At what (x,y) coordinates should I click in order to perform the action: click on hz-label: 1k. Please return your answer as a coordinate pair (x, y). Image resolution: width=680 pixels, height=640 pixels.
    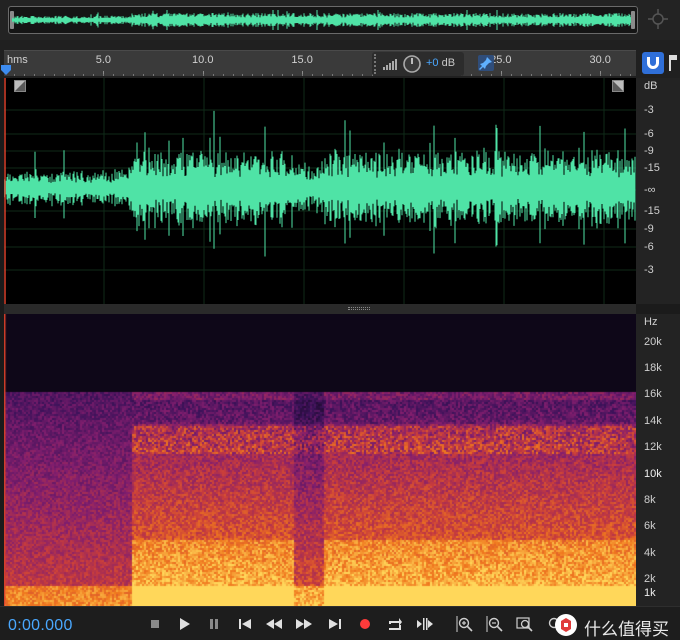
    Looking at the image, I should click on (650, 593).